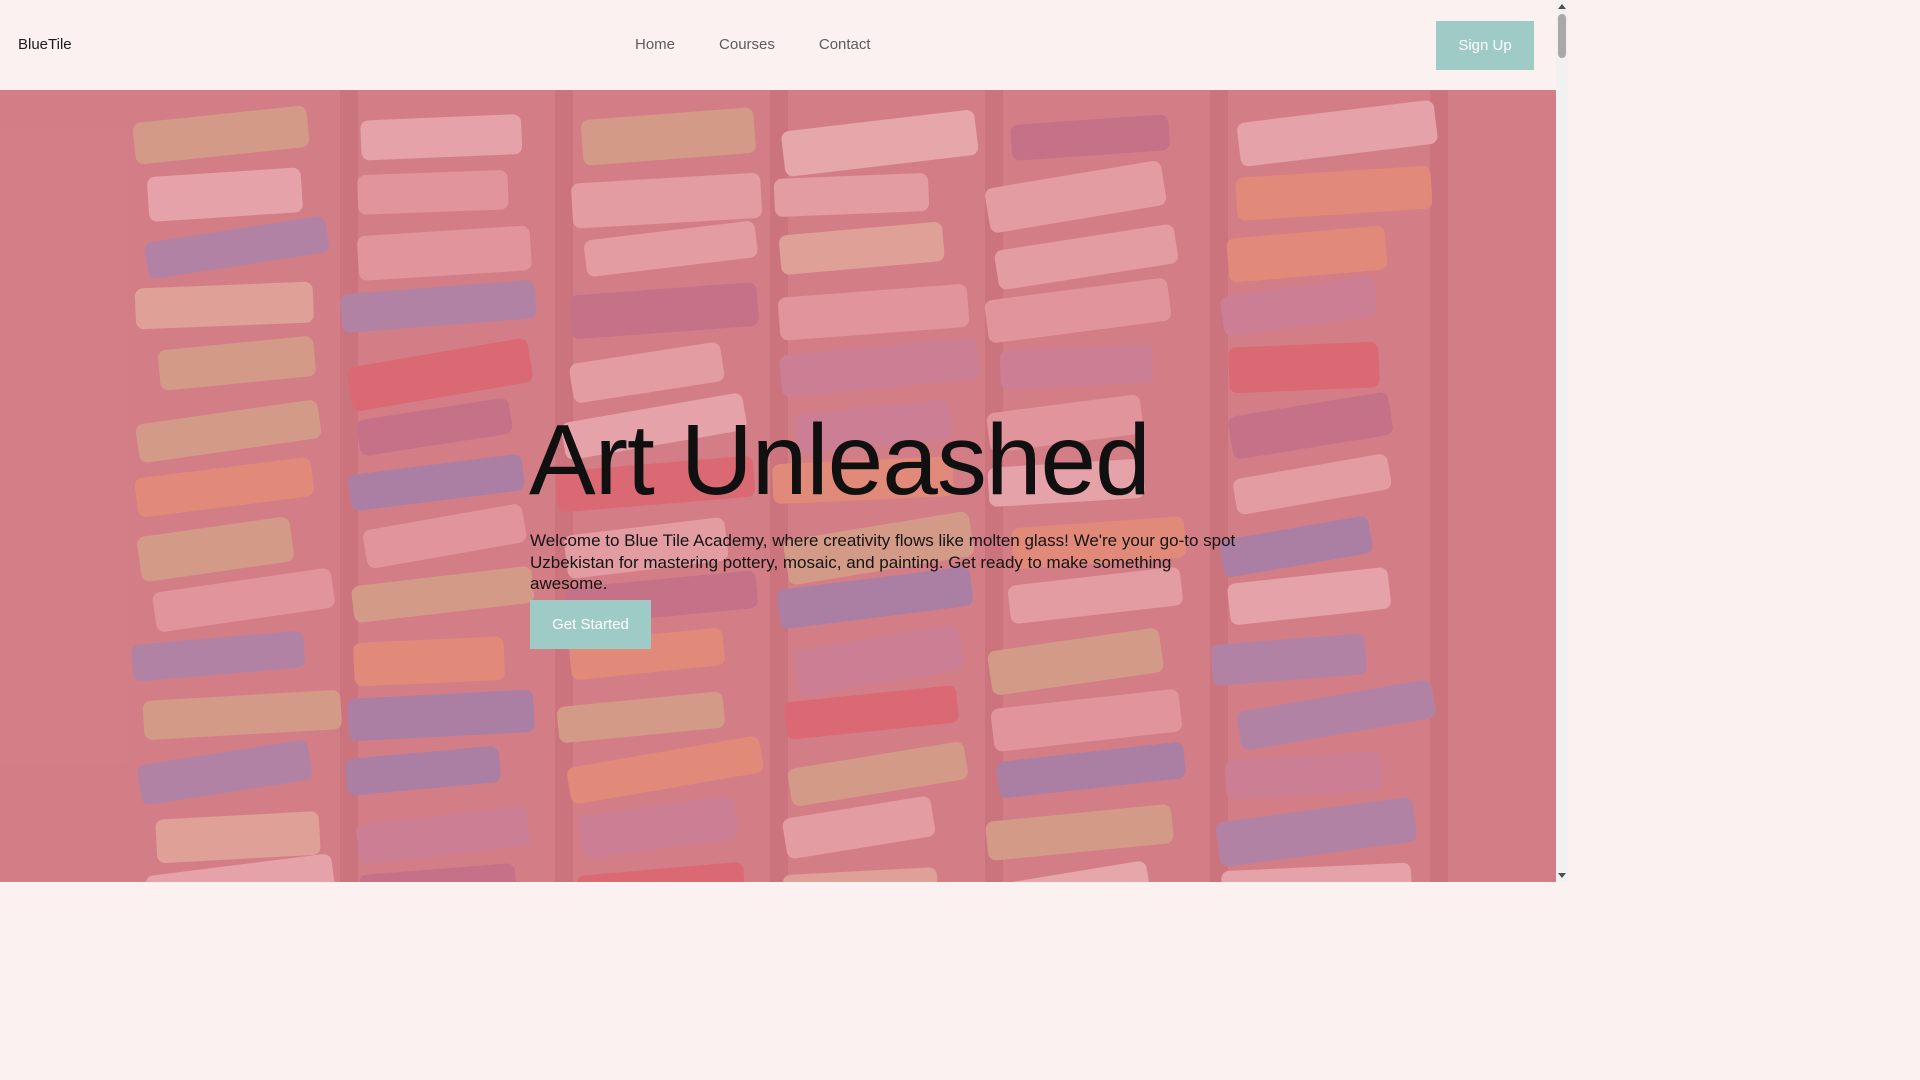 The height and width of the screenshot is (1080, 1920). I want to click on logo: BlueTile, so click(45, 45).